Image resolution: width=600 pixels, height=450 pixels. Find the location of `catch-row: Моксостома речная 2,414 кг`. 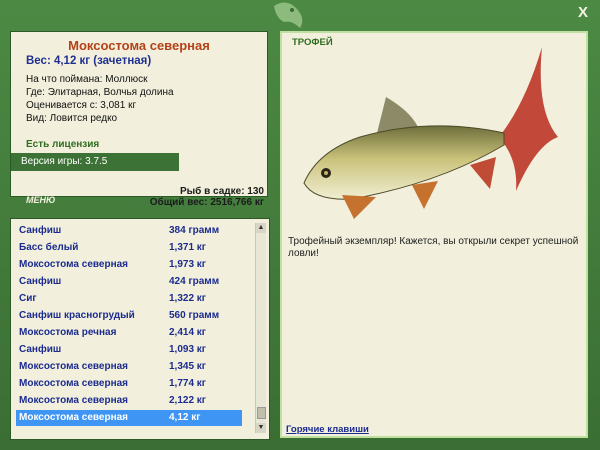

catch-row: Моксостома речная 2,414 кг is located at coordinates (129, 333).